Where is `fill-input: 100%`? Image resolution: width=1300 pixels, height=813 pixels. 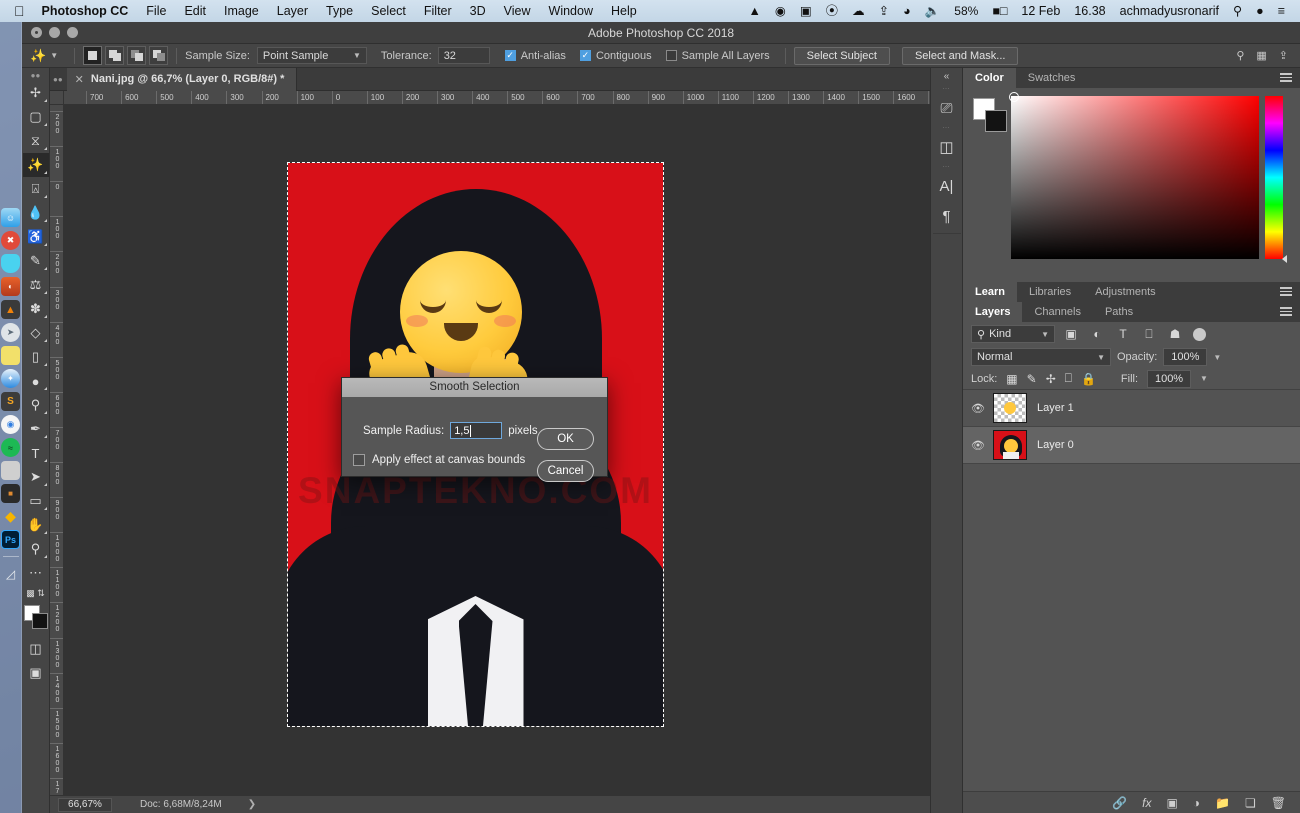 fill-input: 100% is located at coordinates (1169, 378).